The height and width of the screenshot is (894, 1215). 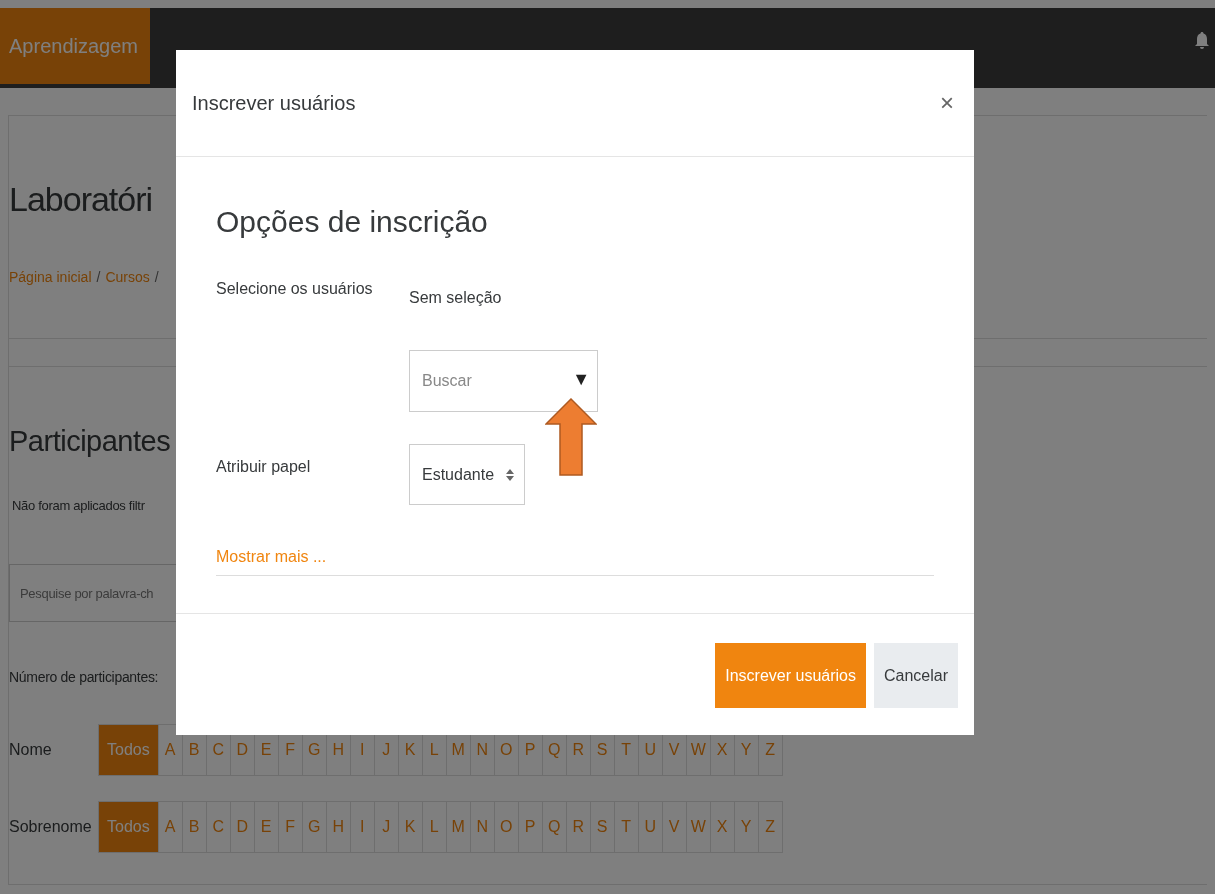 I want to click on enroll-button: Inscrever usuários, so click(x=790, y=675).